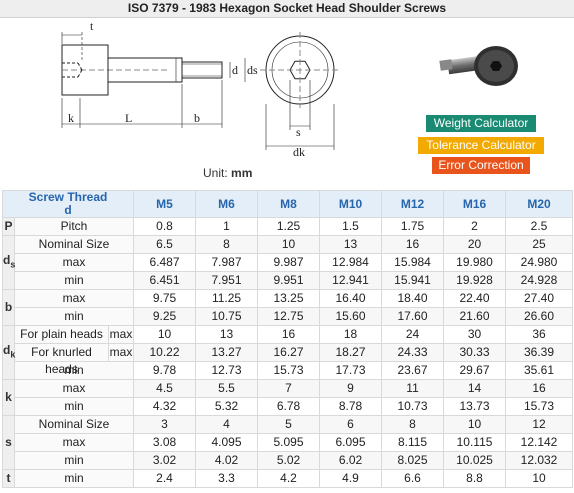 This screenshot has height=493, width=574. I want to click on dim-label-L: L, so click(128, 118).